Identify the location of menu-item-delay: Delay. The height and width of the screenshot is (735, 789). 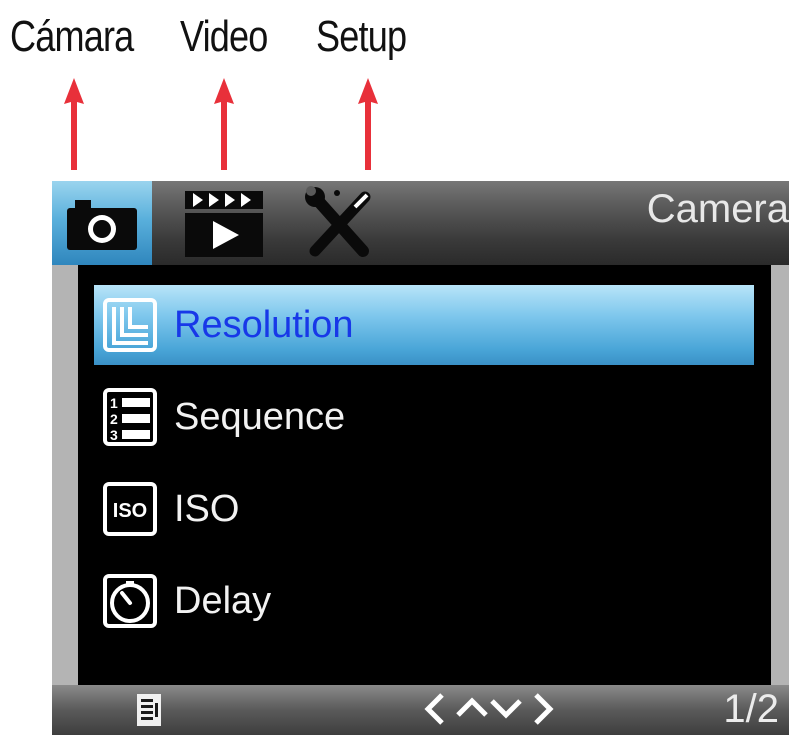
(424, 601).